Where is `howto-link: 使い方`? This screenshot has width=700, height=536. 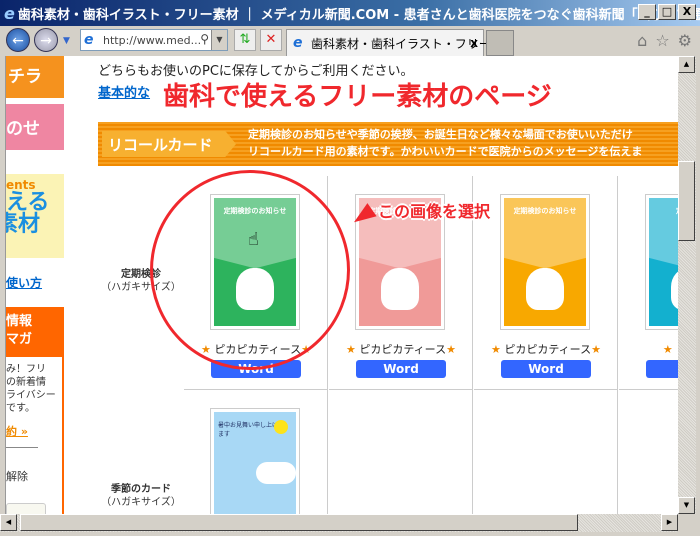 howto-link: 使い方 is located at coordinates (35, 282).